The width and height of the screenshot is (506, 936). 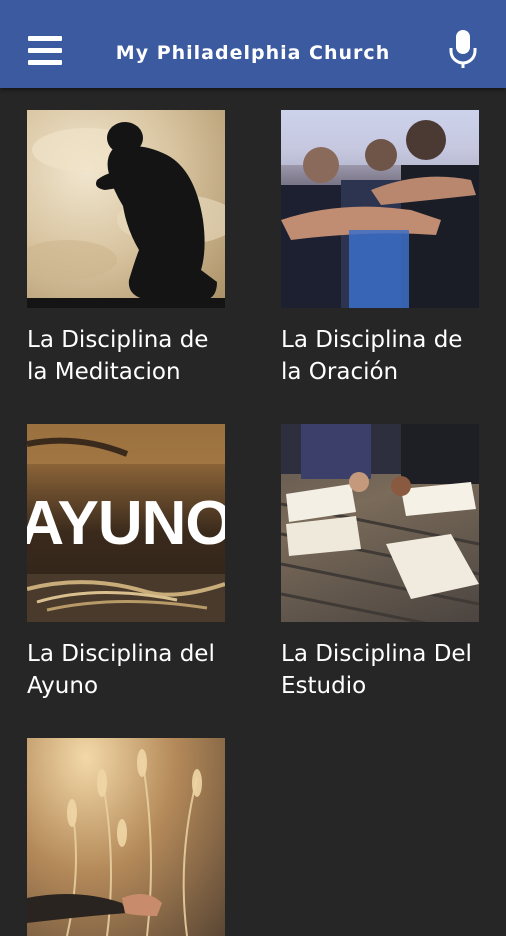 I want to click on card-meditacion: La Disciplina de la Meditacion, so click(x=126, y=249).